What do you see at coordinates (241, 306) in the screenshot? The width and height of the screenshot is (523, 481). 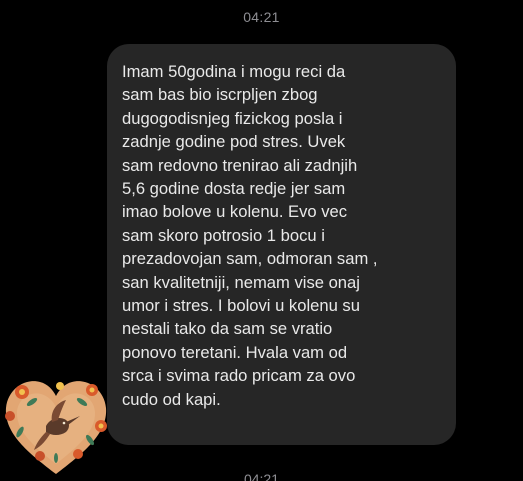 I see `message-line: umor i stres. I bolovi u kolenu su` at bounding box center [241, 306].